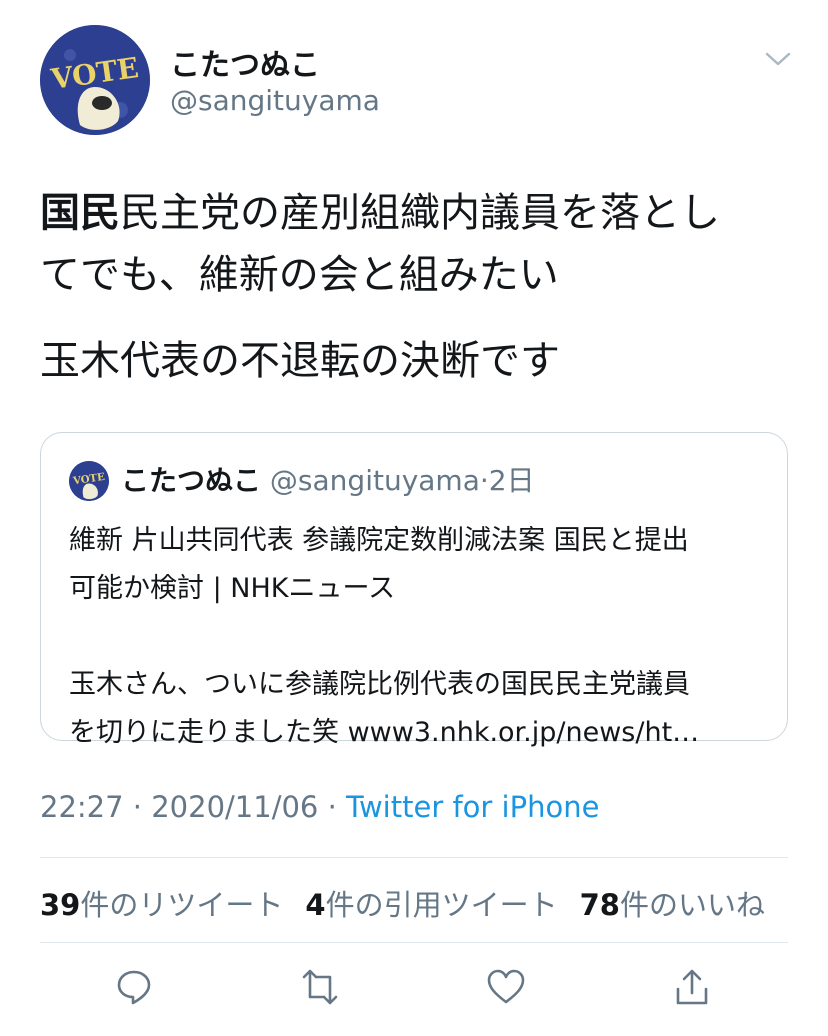 The height and width of the screenshot is (1036, 828). Describe the element at coordinates (374, 480) in the screenshot. I see `quoted-handle: @sangituyama` at that location.